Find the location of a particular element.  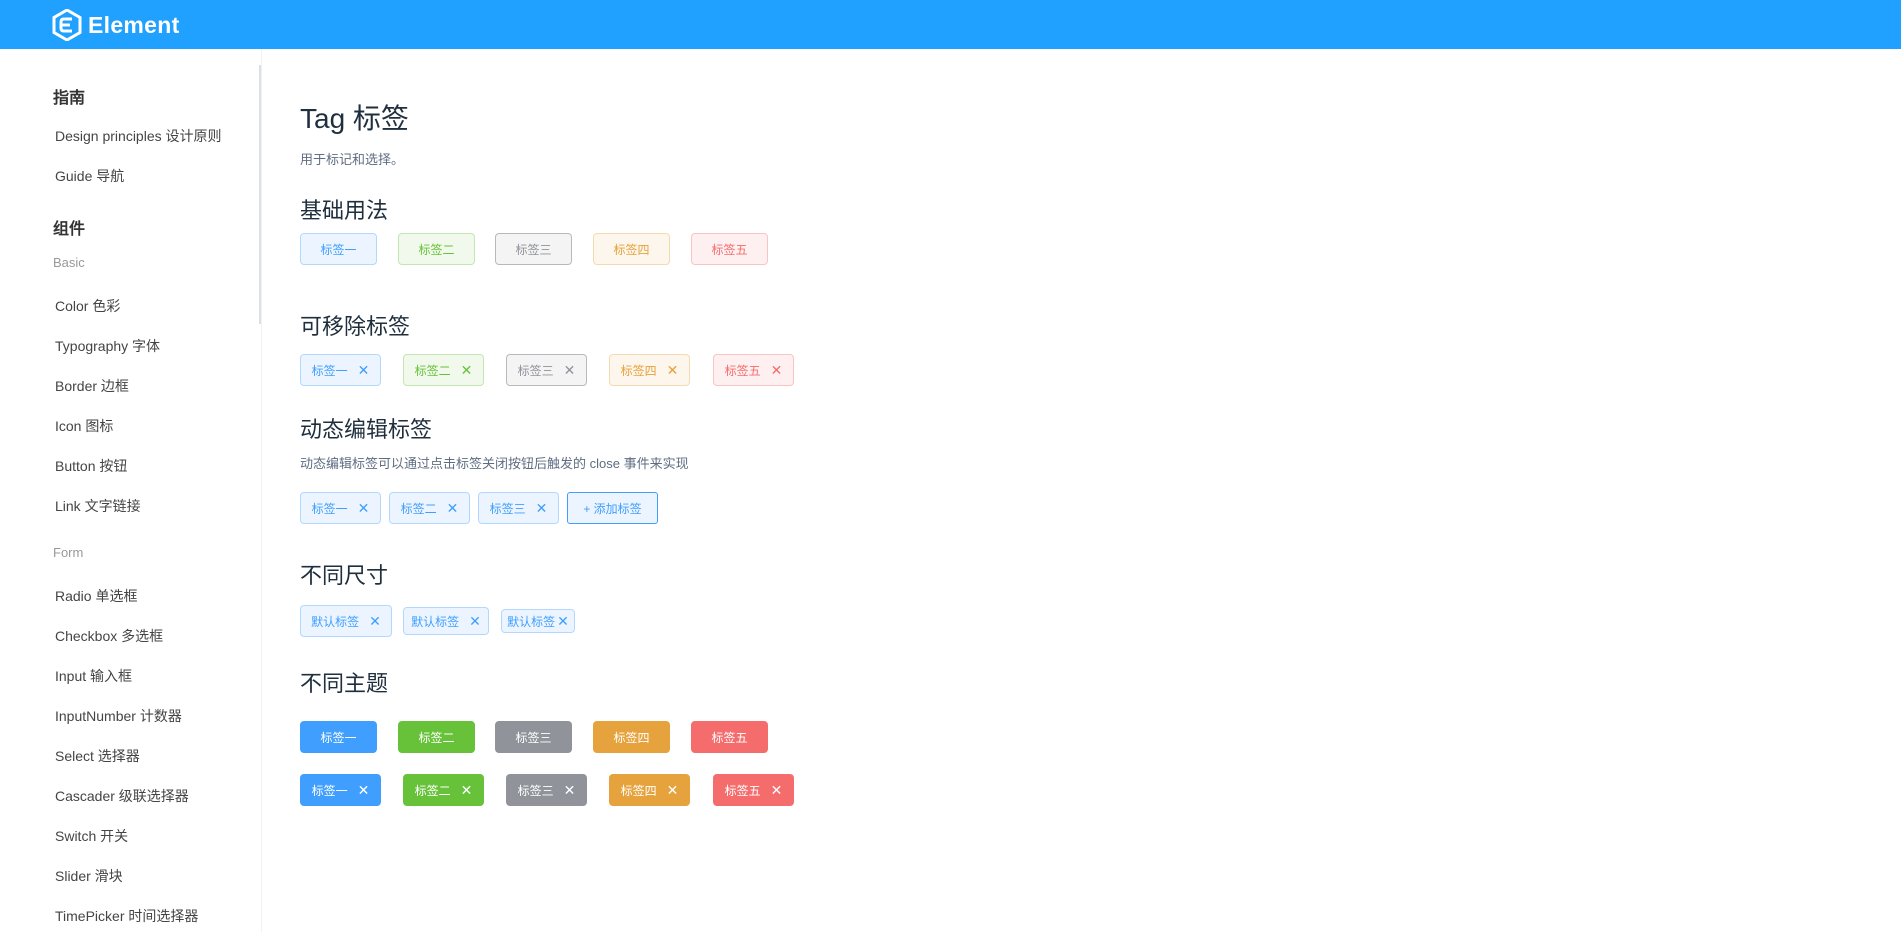

editable-tag: 标签二 ✕ is located at coordinates (429, 508).